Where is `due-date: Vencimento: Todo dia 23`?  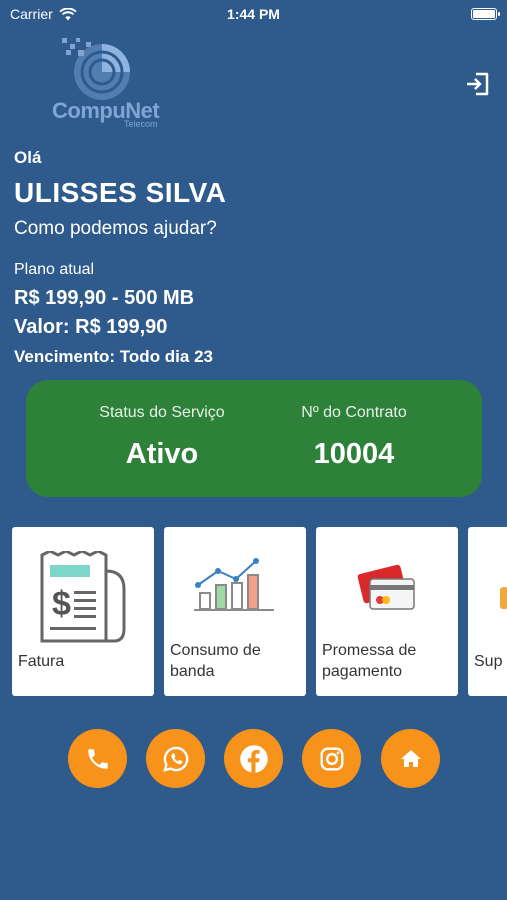 due-date: Vencimento: Todo dia 23 is located at coordinates (113, 356).